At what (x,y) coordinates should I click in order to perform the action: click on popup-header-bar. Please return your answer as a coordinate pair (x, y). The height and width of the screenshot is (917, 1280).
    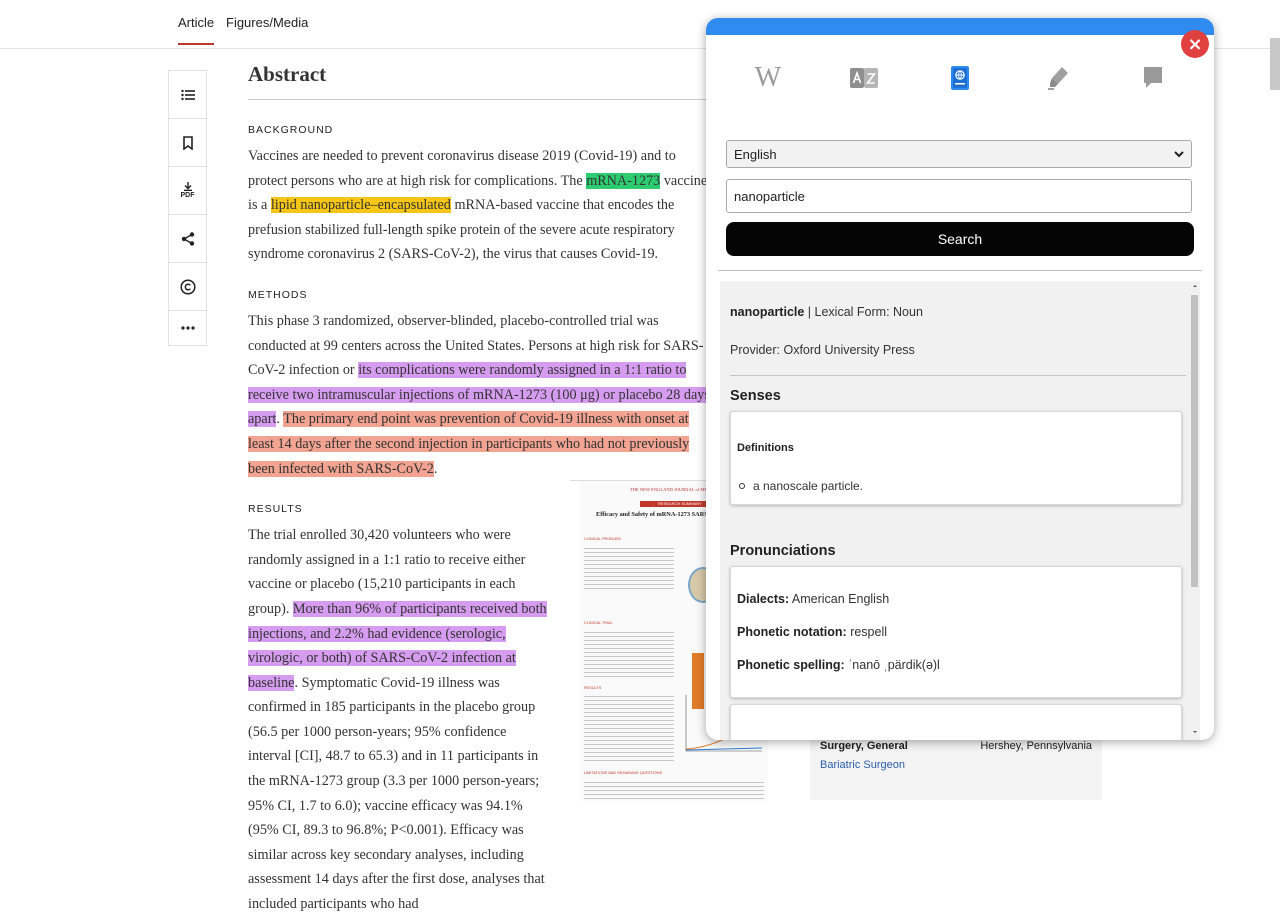
    Looking at the image, I should click on (960, 26).